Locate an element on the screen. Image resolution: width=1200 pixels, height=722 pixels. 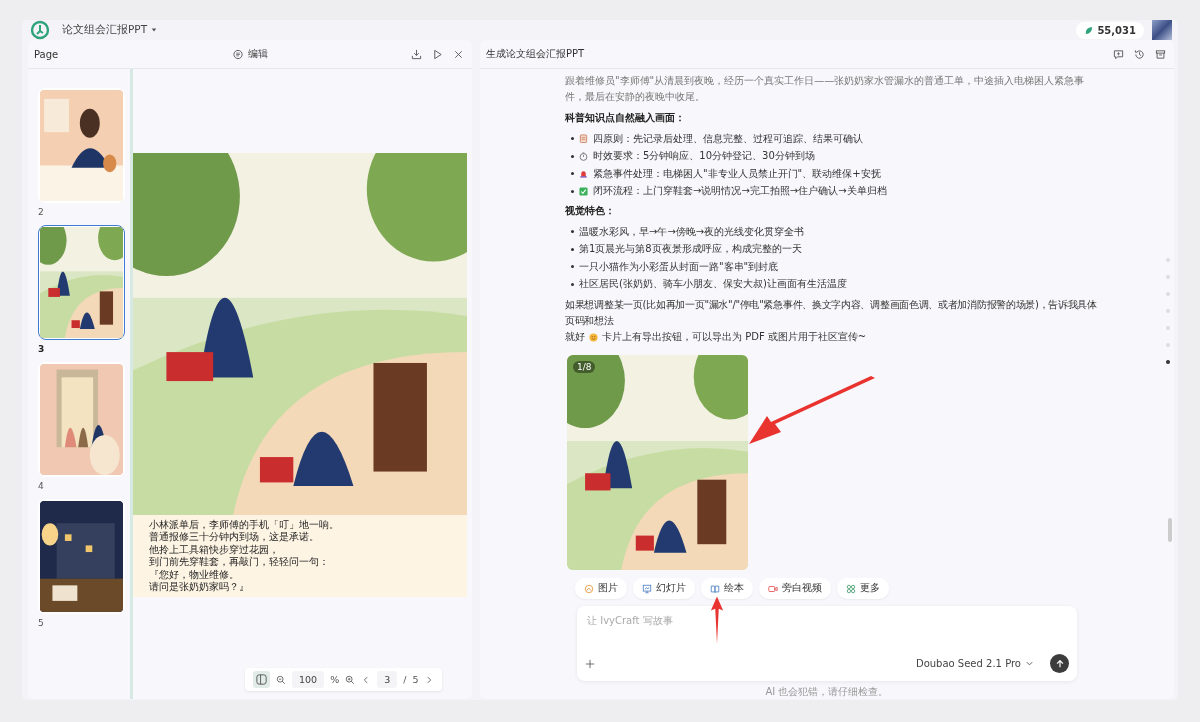
slide-number: 3 is located at coordinates (41, 349).